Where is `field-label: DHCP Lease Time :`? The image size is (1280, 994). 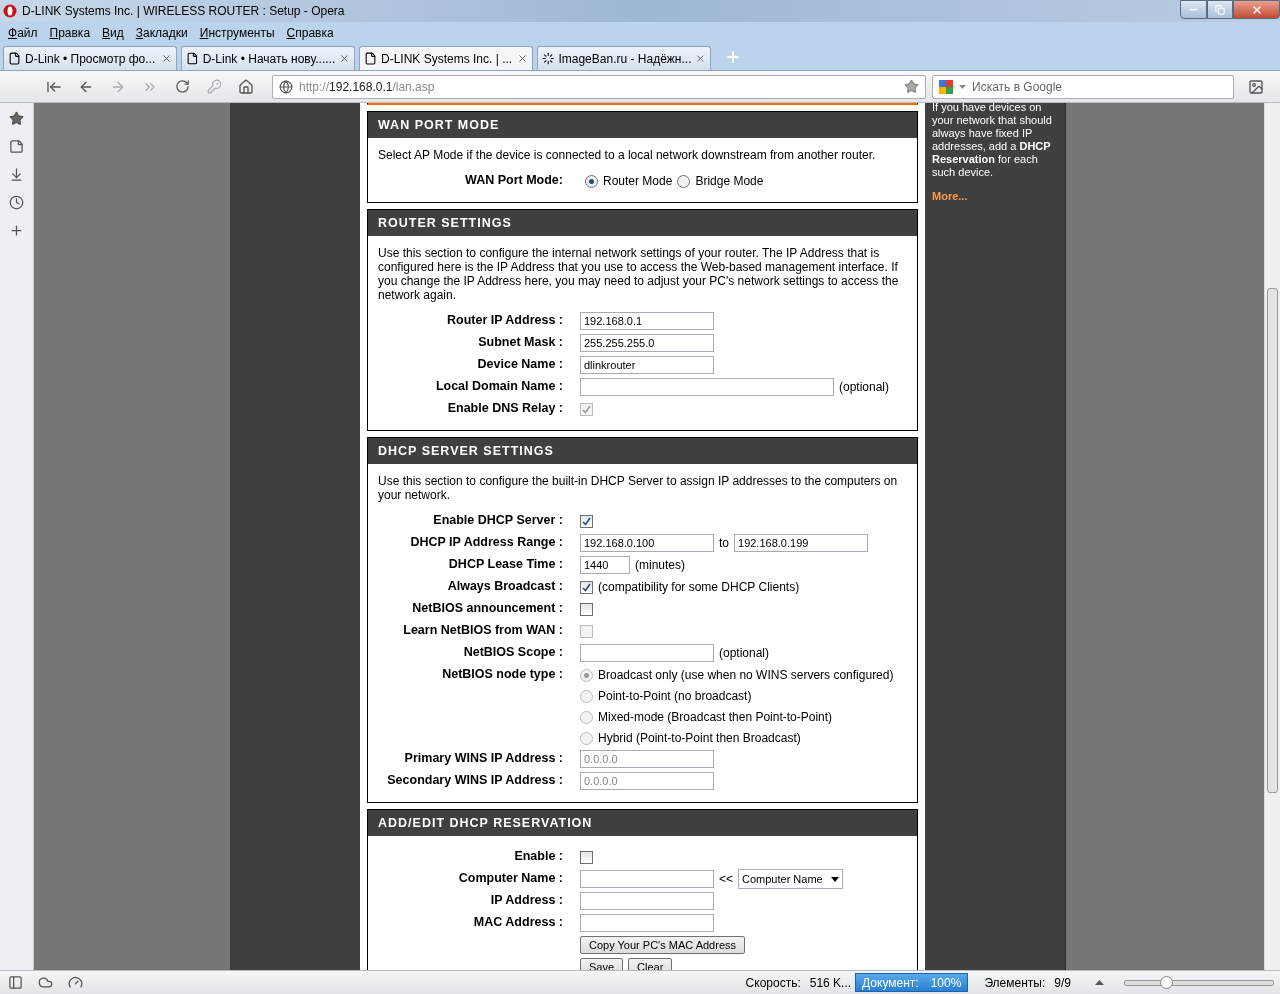 field-label: DHCP Lease Time : is located at coordinates (505, 564).